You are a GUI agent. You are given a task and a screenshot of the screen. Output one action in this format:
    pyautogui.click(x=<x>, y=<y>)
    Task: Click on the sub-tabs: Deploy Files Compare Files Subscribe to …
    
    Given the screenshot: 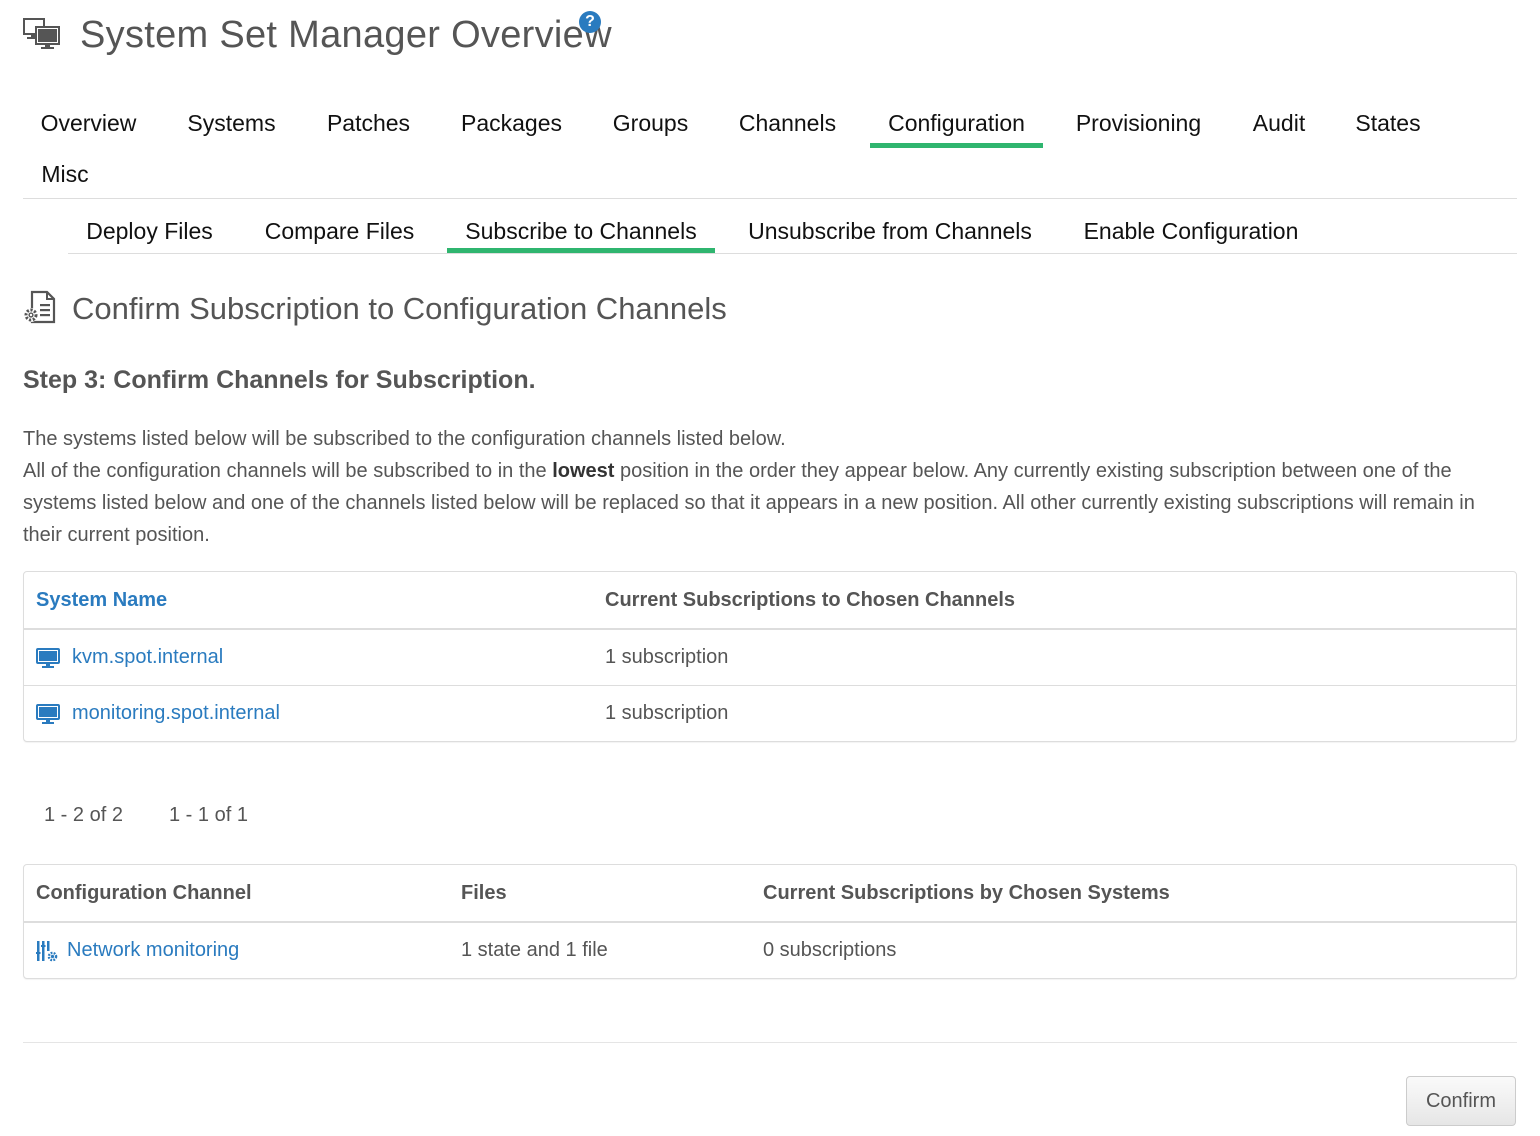 What is the action you would take?
    pyautogui.click(x=792, y=230)
    